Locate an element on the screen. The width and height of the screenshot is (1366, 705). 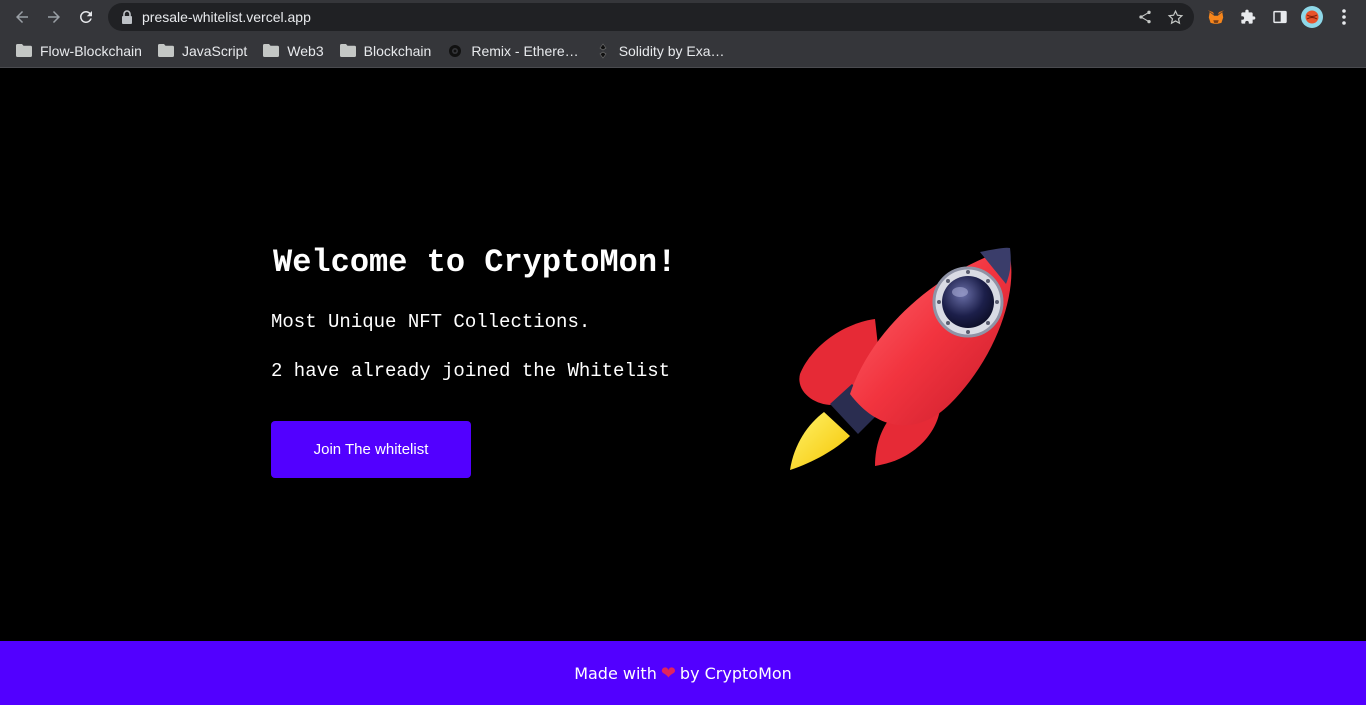
bookmark-blockchain: Blockchain is located at coordinates (386, 51).